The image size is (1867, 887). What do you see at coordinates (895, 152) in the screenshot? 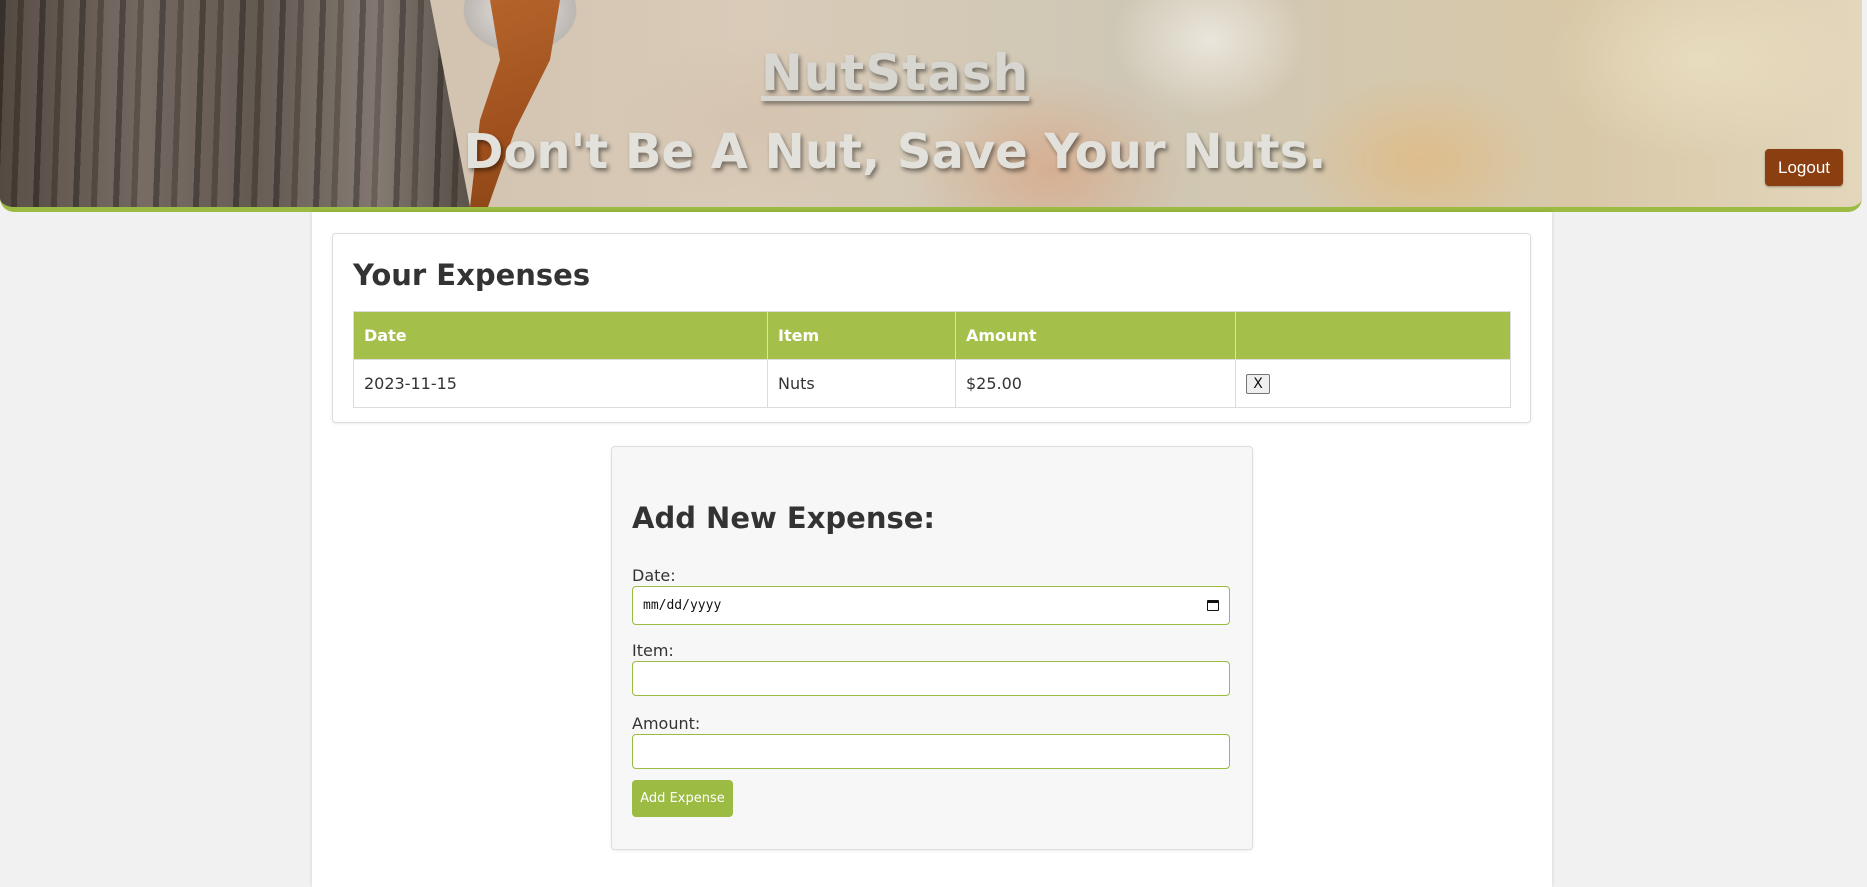
I see `tagline: Don't Be A Nut, Save Your Nuts.` at bounding box center [895, 152].